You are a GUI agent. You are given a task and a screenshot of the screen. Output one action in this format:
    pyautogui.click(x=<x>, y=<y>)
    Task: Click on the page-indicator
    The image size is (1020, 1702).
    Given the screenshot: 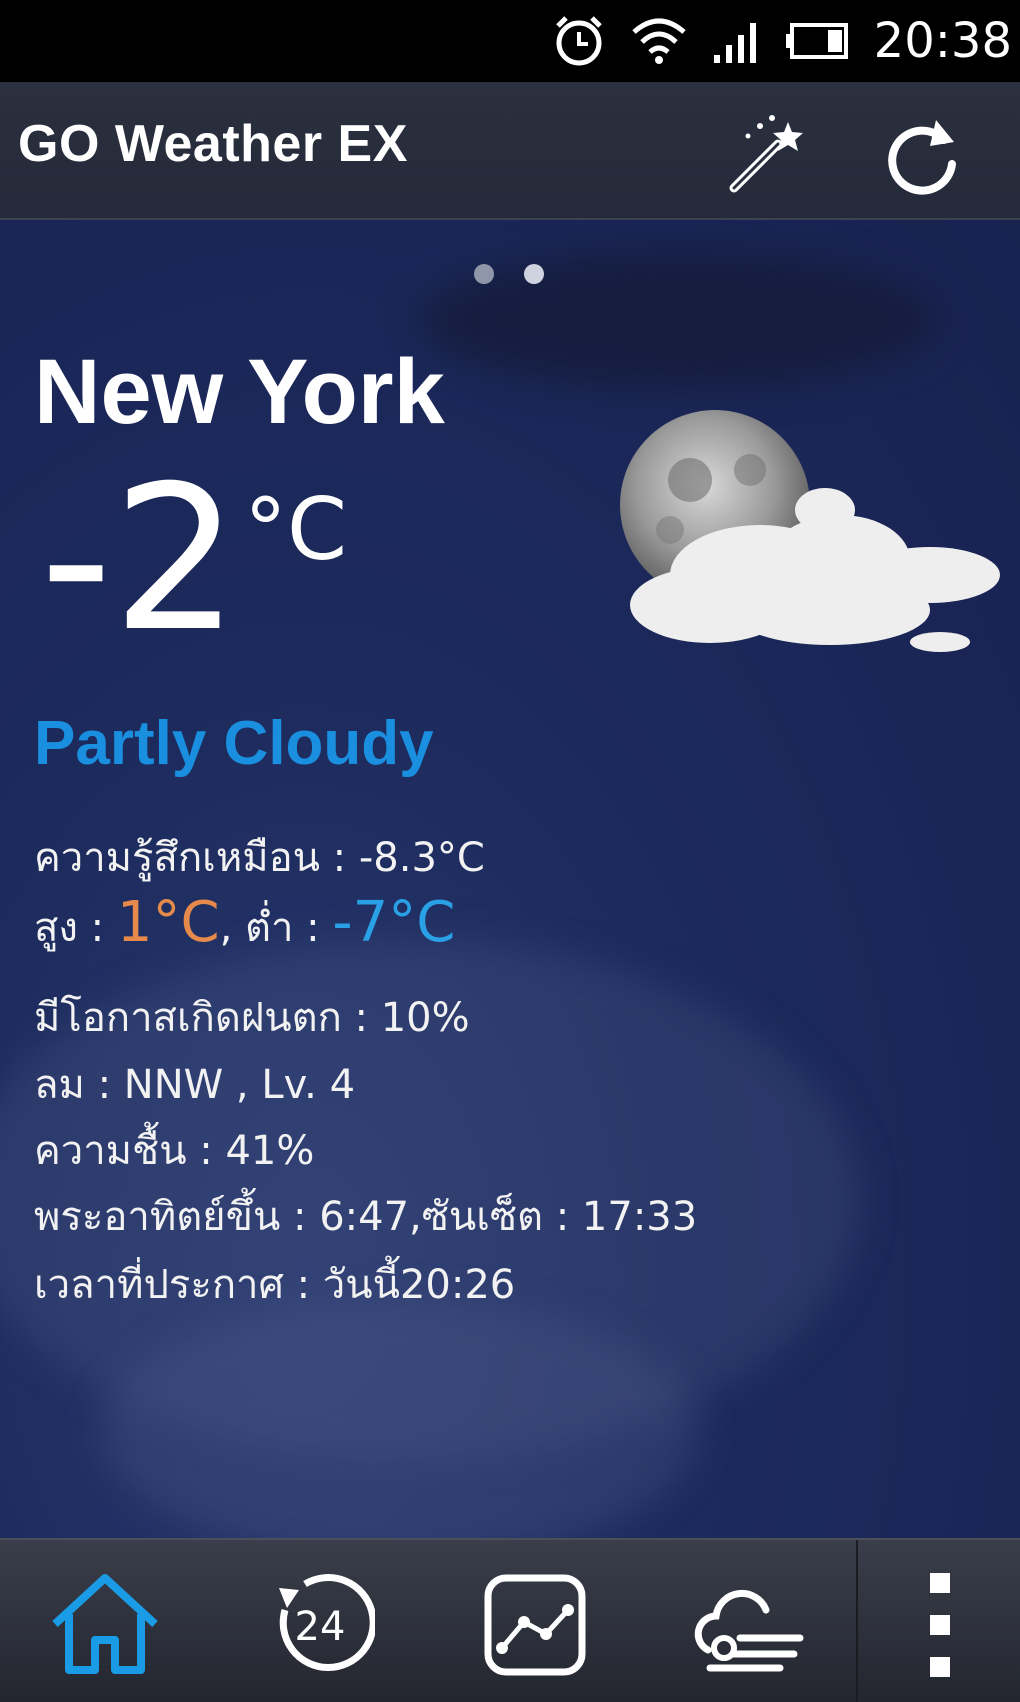 What is the action you would take?
    pyautogui.click(x=509, y=274)
    